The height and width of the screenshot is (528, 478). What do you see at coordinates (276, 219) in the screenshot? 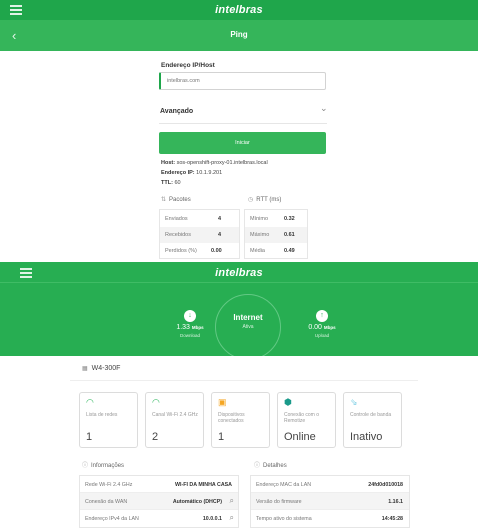
I see `table-row: Mínimo 0.32` at bounding box center [276, 219].